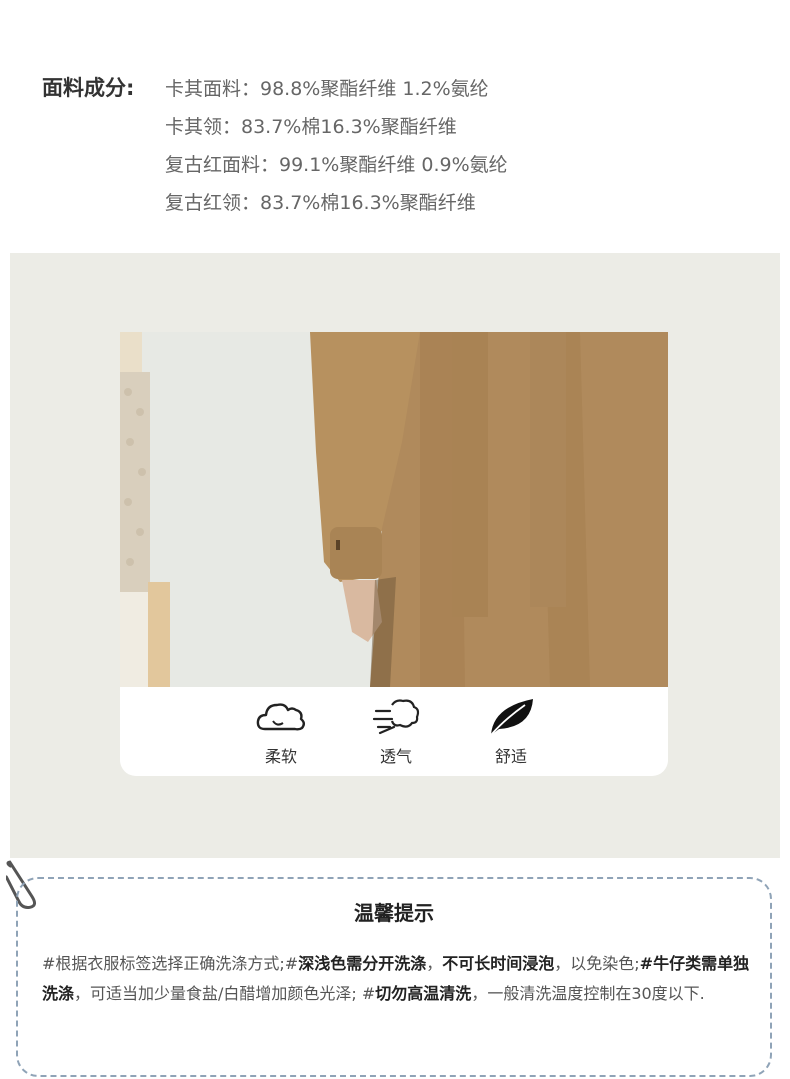  Describe the element at coordinates (311, 127) in the screenshot. I see `fabric-line: 卡其领：83.7%棉16.3%聚酯纤维` at that location.